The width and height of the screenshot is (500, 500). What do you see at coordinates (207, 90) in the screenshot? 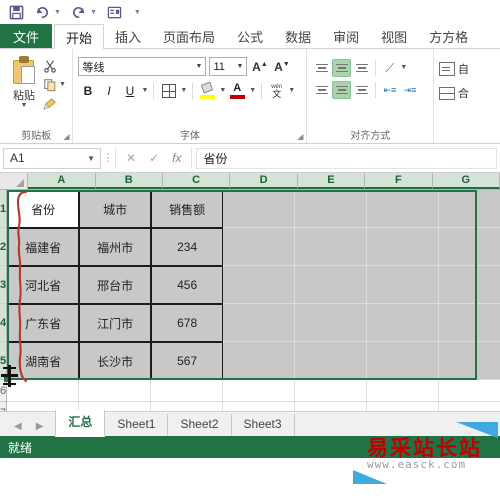
I see `fill-color-button` at bounding box center [207, 90].